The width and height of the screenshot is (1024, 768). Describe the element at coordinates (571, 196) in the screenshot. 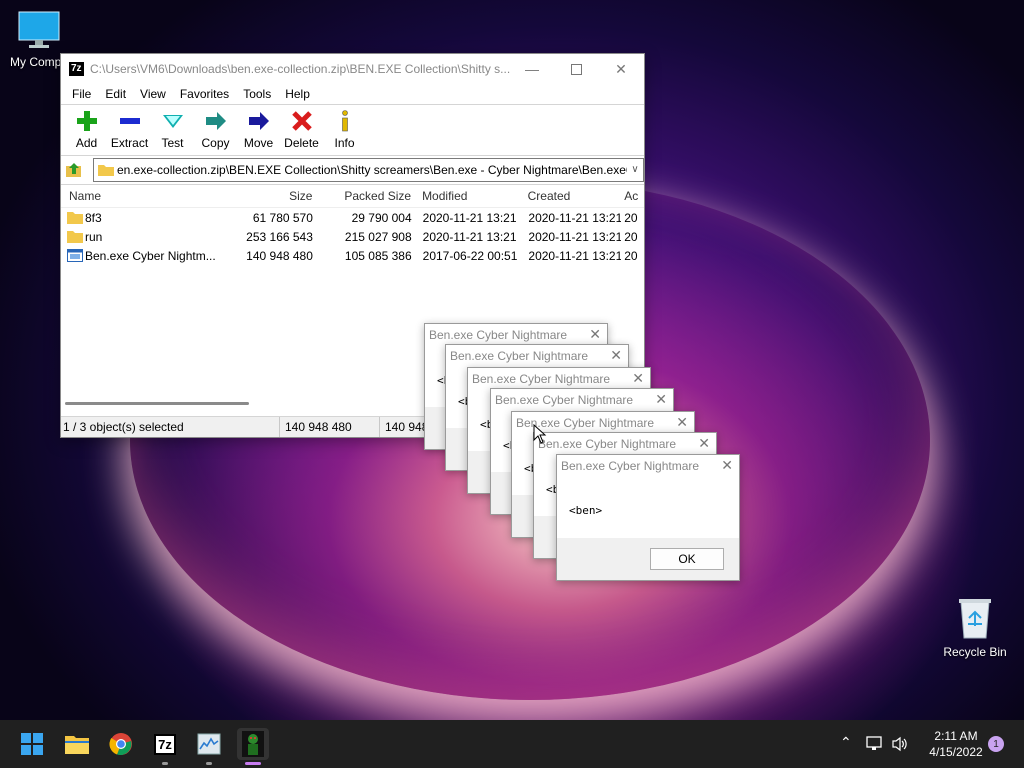

I see `col-created: Created` at that location.